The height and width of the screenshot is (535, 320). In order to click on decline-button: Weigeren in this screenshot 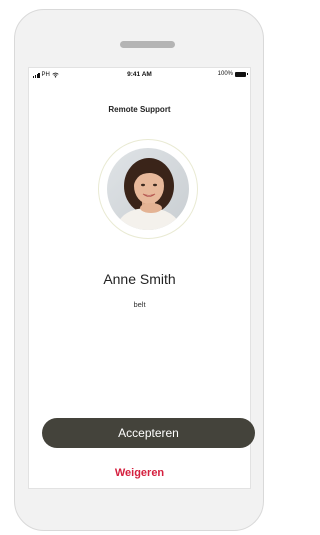, I will do `click(139, 473)`.